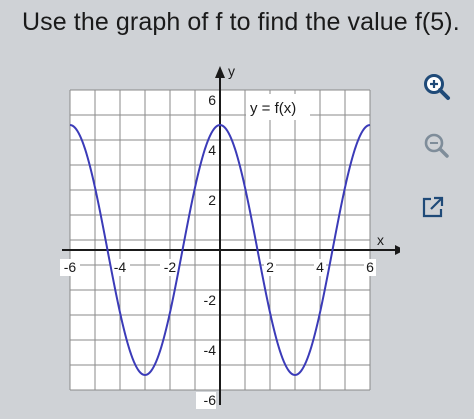 The image size is (474, 419). What do you see at coordinates (212, 200) in the screenshot?
I see `y-tick-label: 2` at bounding box center [212, 200].